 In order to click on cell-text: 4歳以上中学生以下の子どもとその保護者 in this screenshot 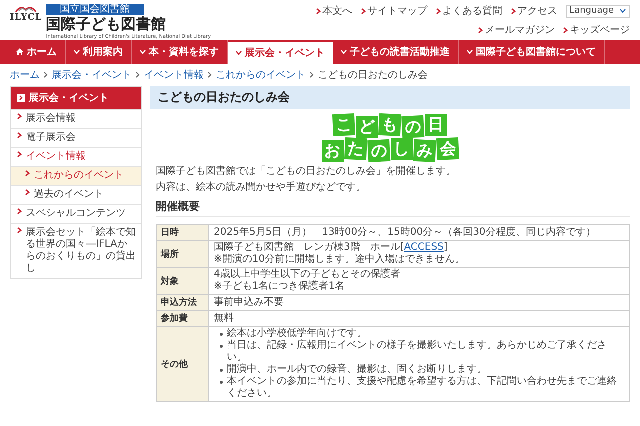, I will do `click(308, 274)`.